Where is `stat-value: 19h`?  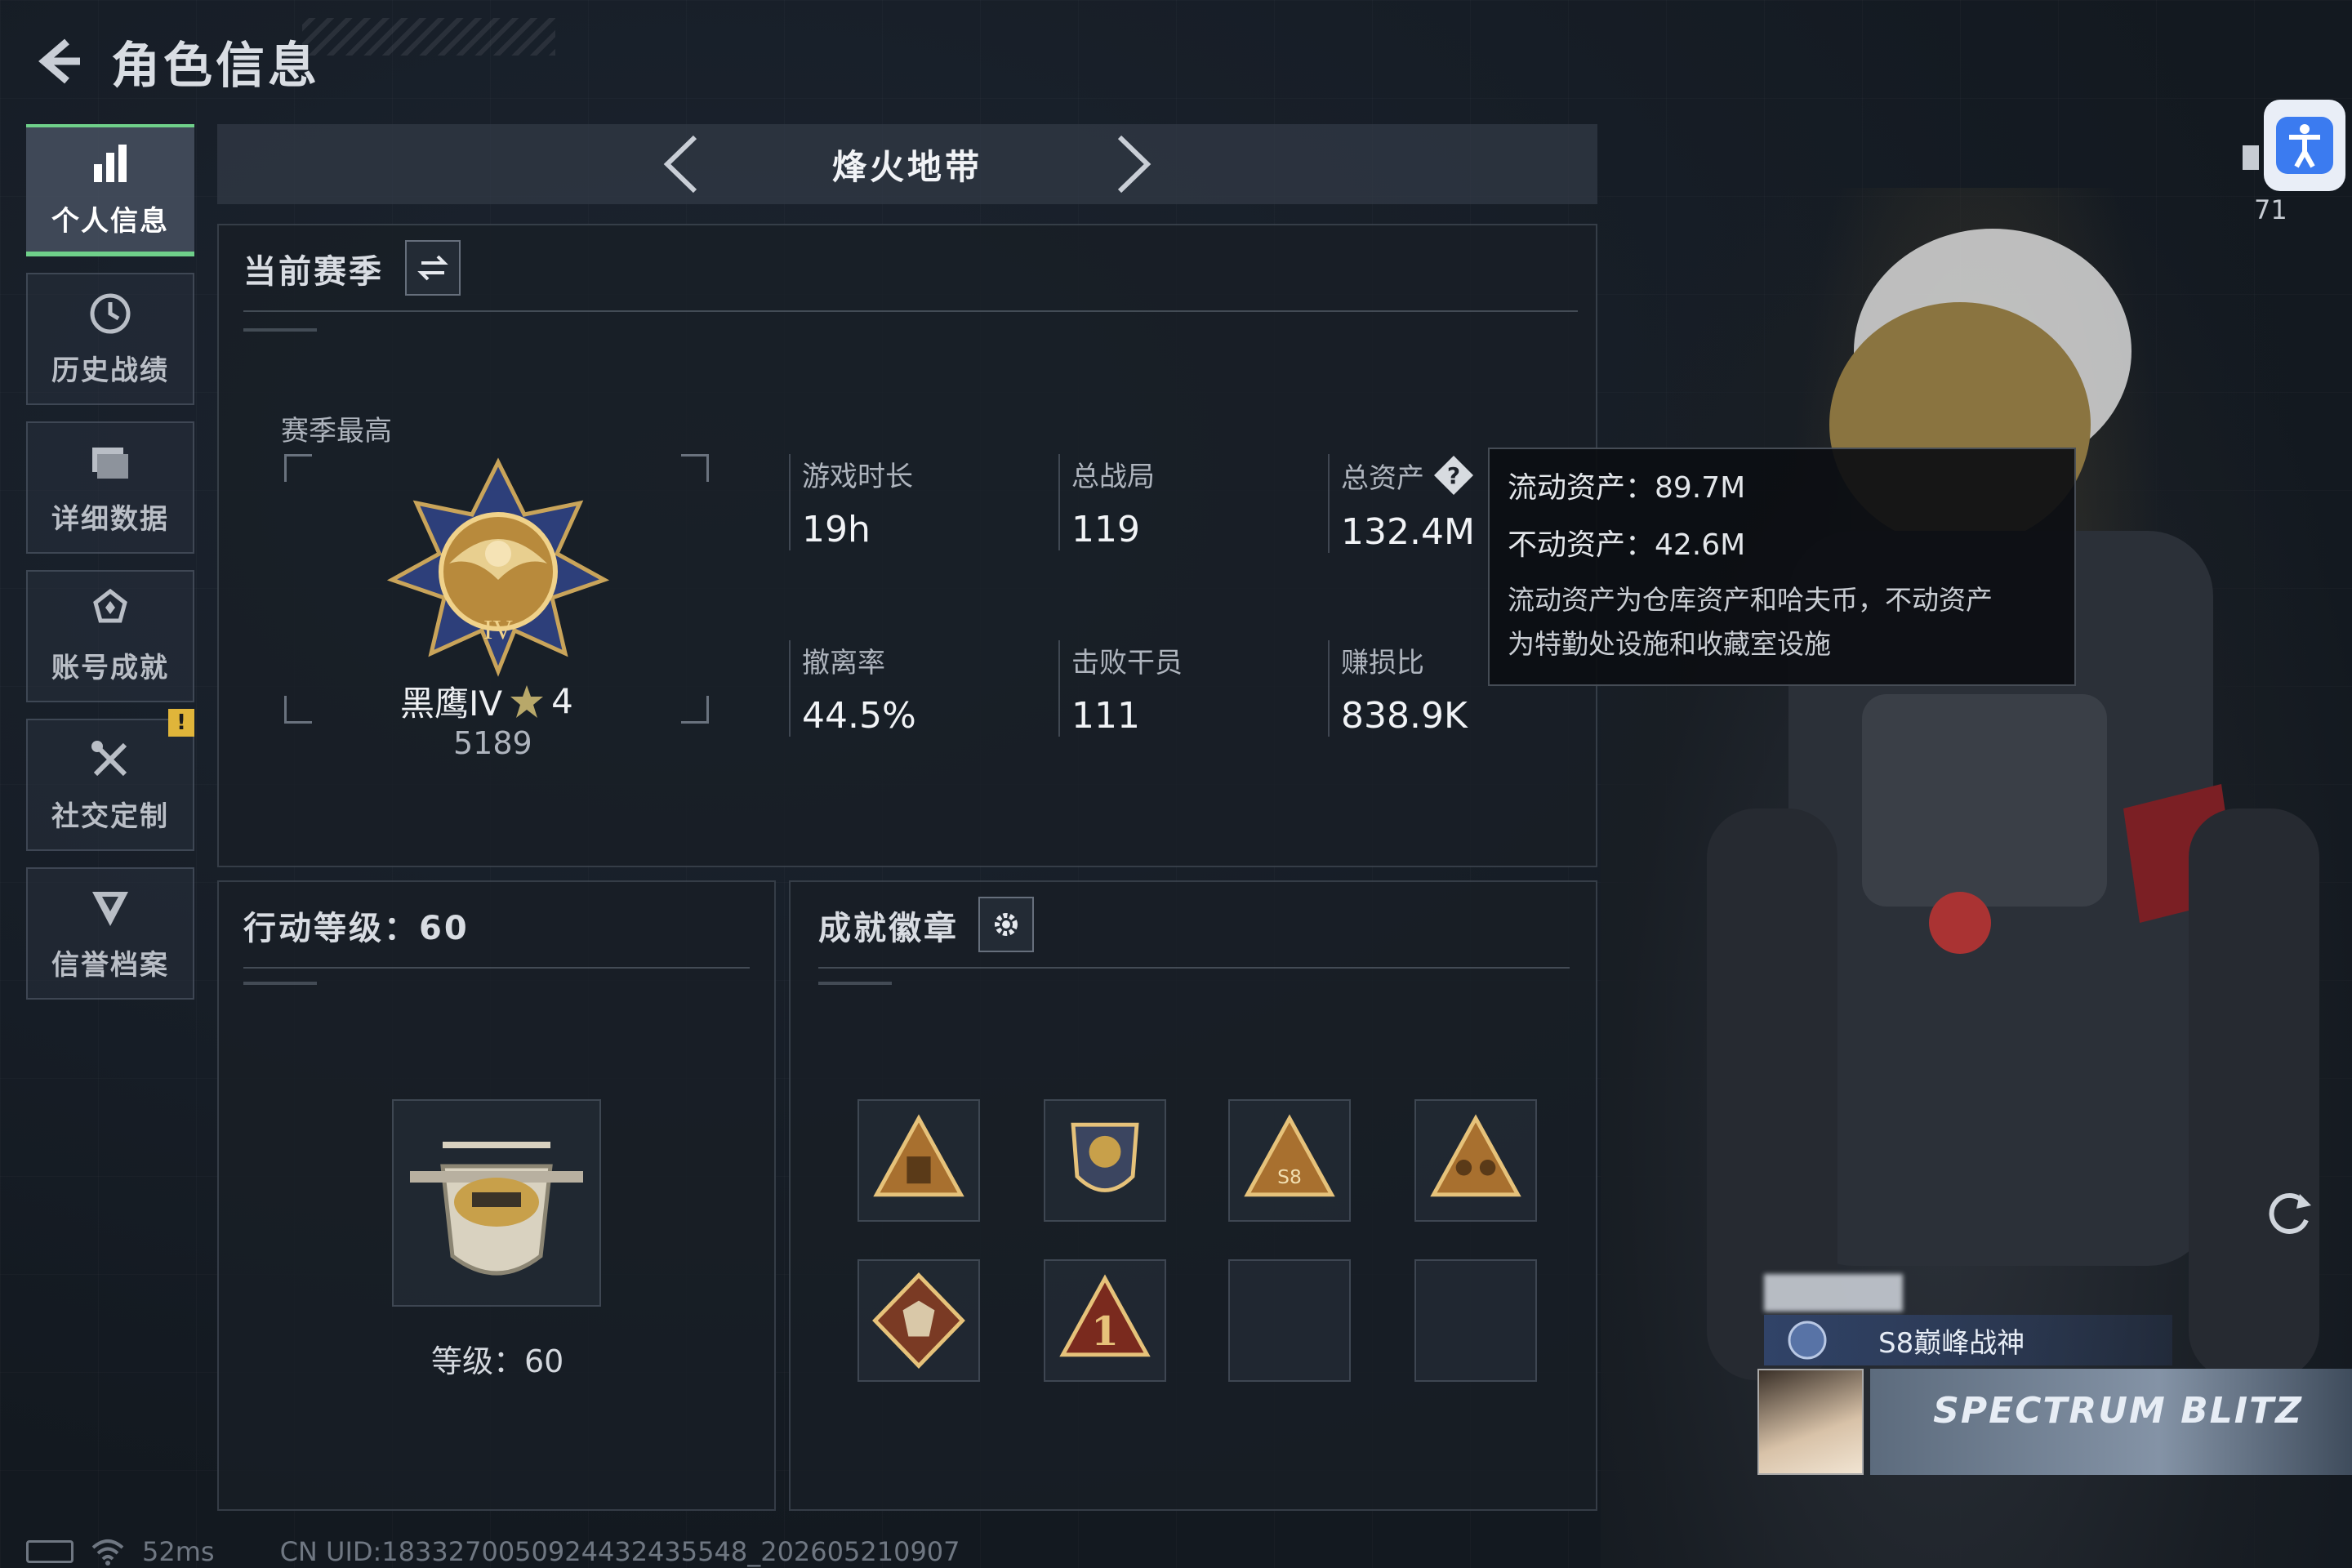
stat-value: 19h is located at coordinates (836, 529).